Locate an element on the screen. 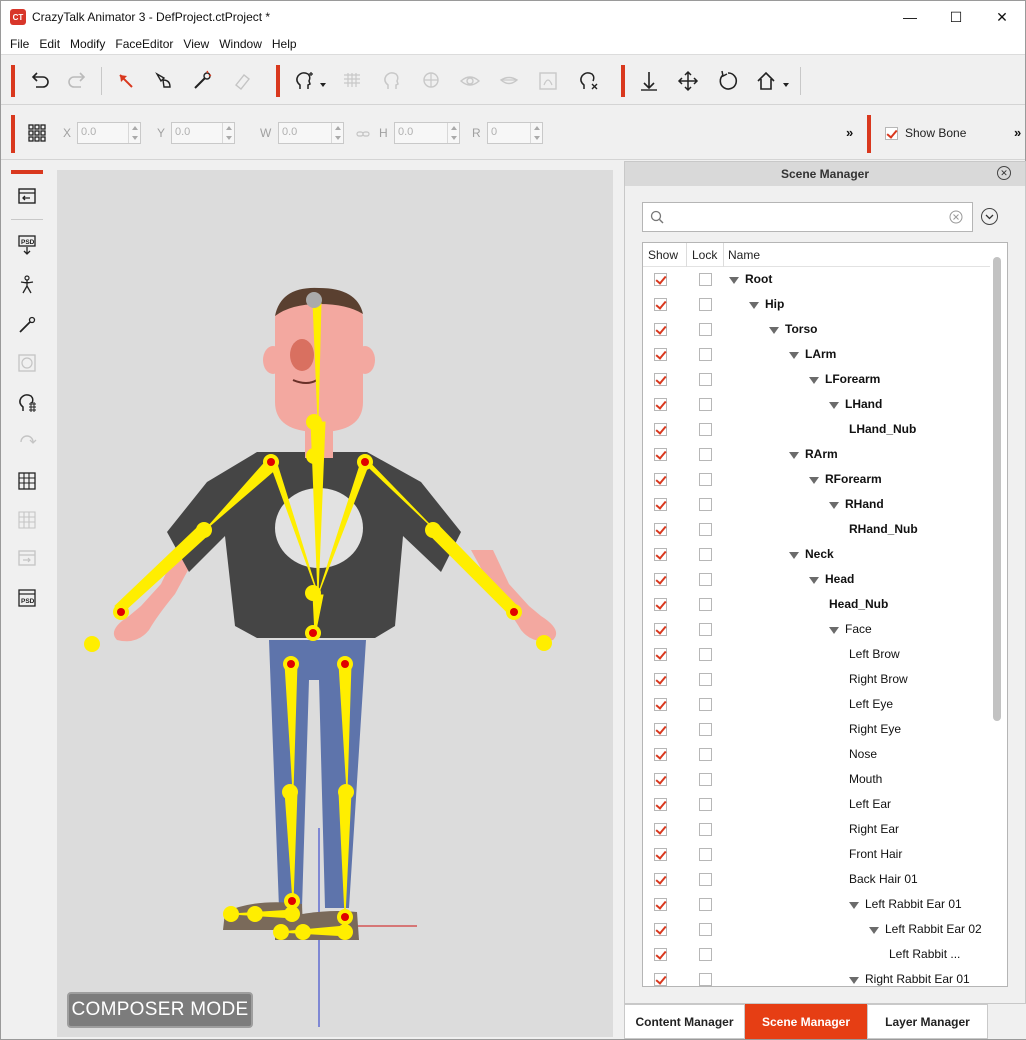 The width and height of the screenshot is (1026, 1040). tree-row: Face is located at coordinates (816, 629).